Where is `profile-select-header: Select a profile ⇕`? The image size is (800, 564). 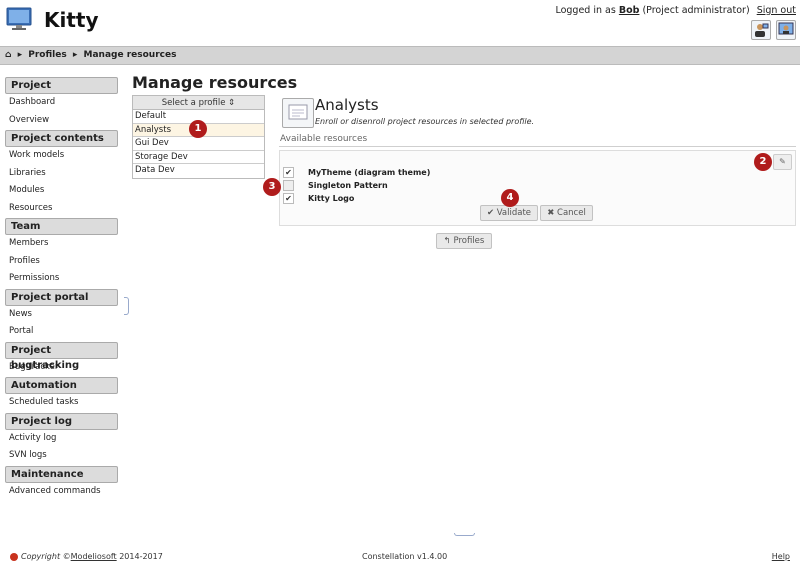
profile-select-header: Select a profile ⇕ is located at coordinates (198, 103).